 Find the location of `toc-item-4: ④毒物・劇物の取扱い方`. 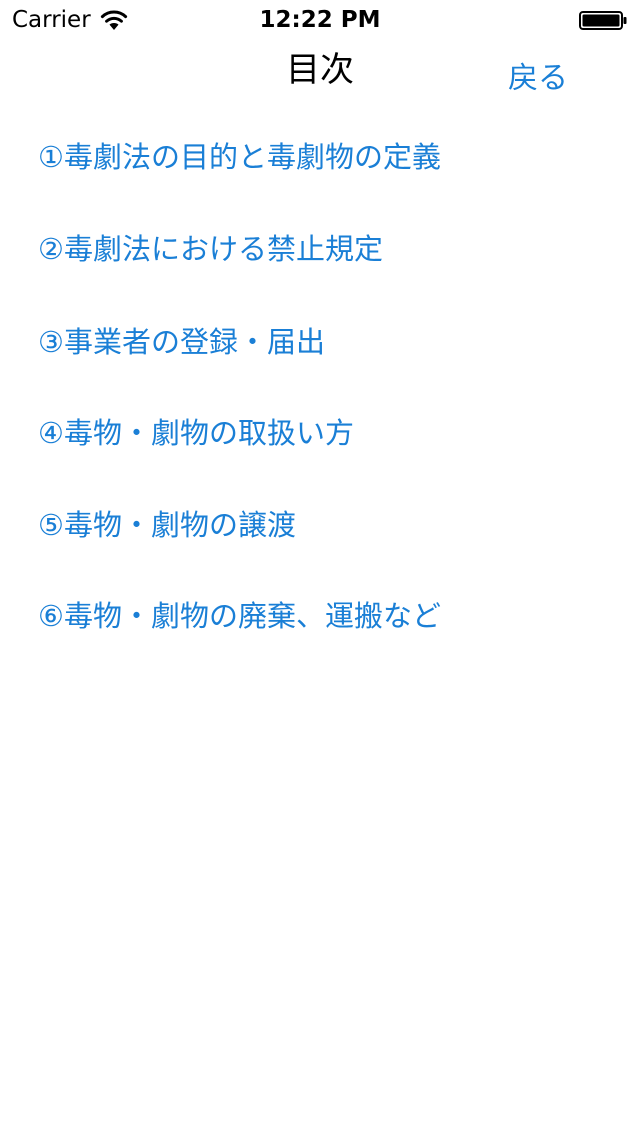

toc-item-4: ④毒物・劇物の取扱い方 is located at coordinates (196, 433).